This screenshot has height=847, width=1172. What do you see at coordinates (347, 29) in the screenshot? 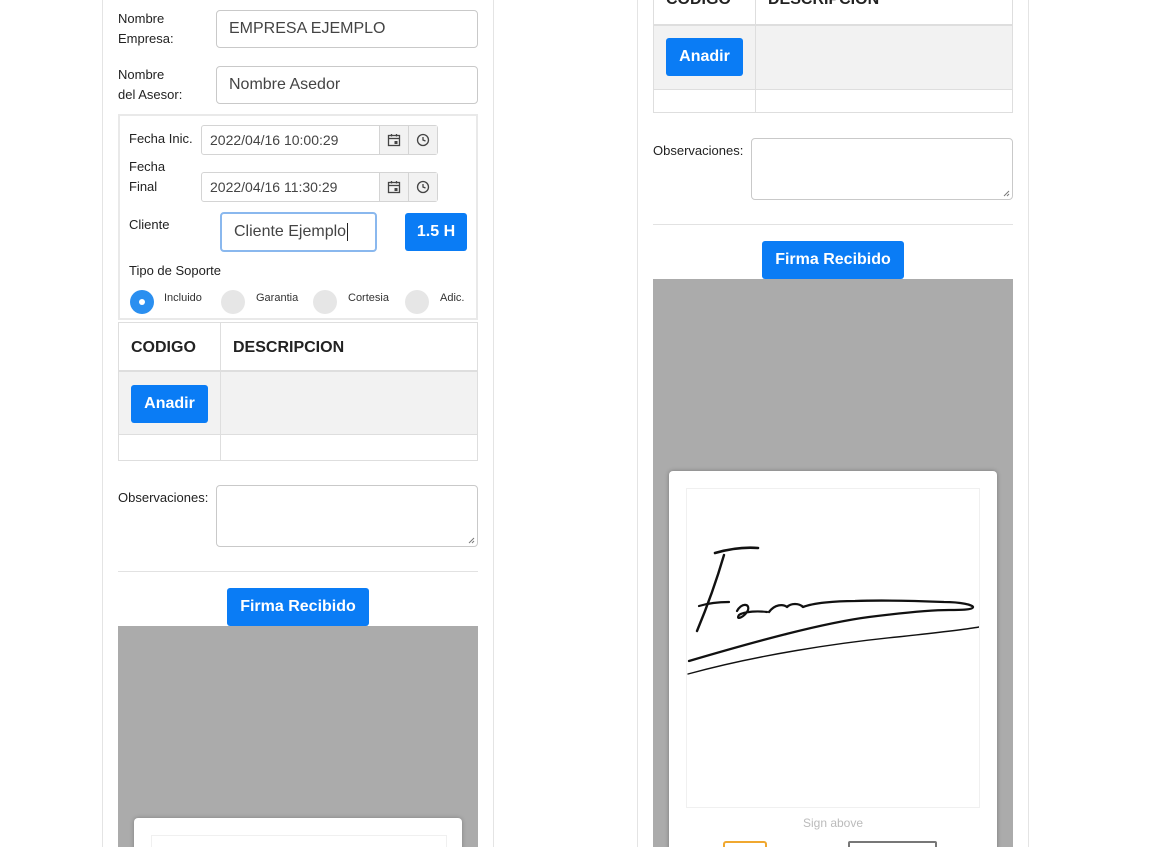
I see `empresa-input: EMPRESA EJEMPLO` at bounding box center [347, 29].